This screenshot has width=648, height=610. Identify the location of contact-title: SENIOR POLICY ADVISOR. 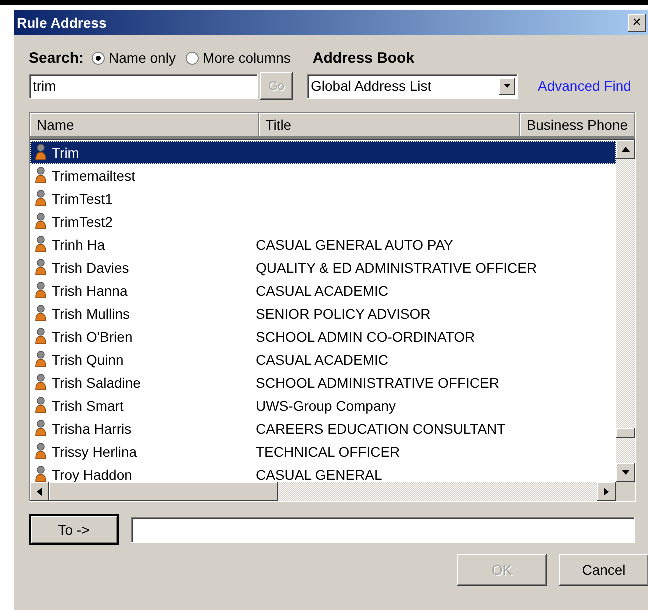
(343, 314).